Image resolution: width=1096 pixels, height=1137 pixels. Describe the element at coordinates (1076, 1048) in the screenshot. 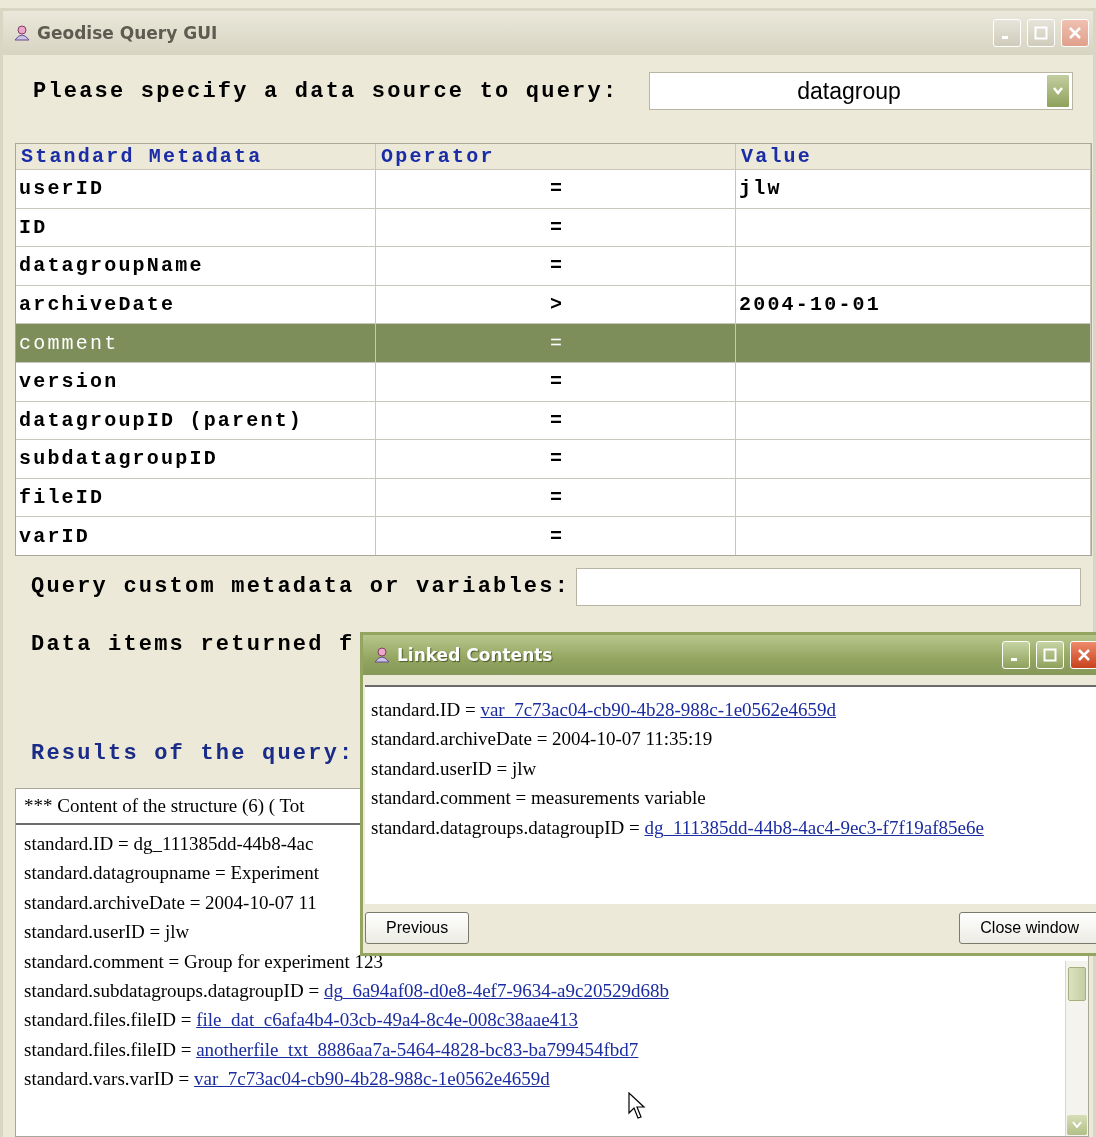

I see `scrollbar` at that location.